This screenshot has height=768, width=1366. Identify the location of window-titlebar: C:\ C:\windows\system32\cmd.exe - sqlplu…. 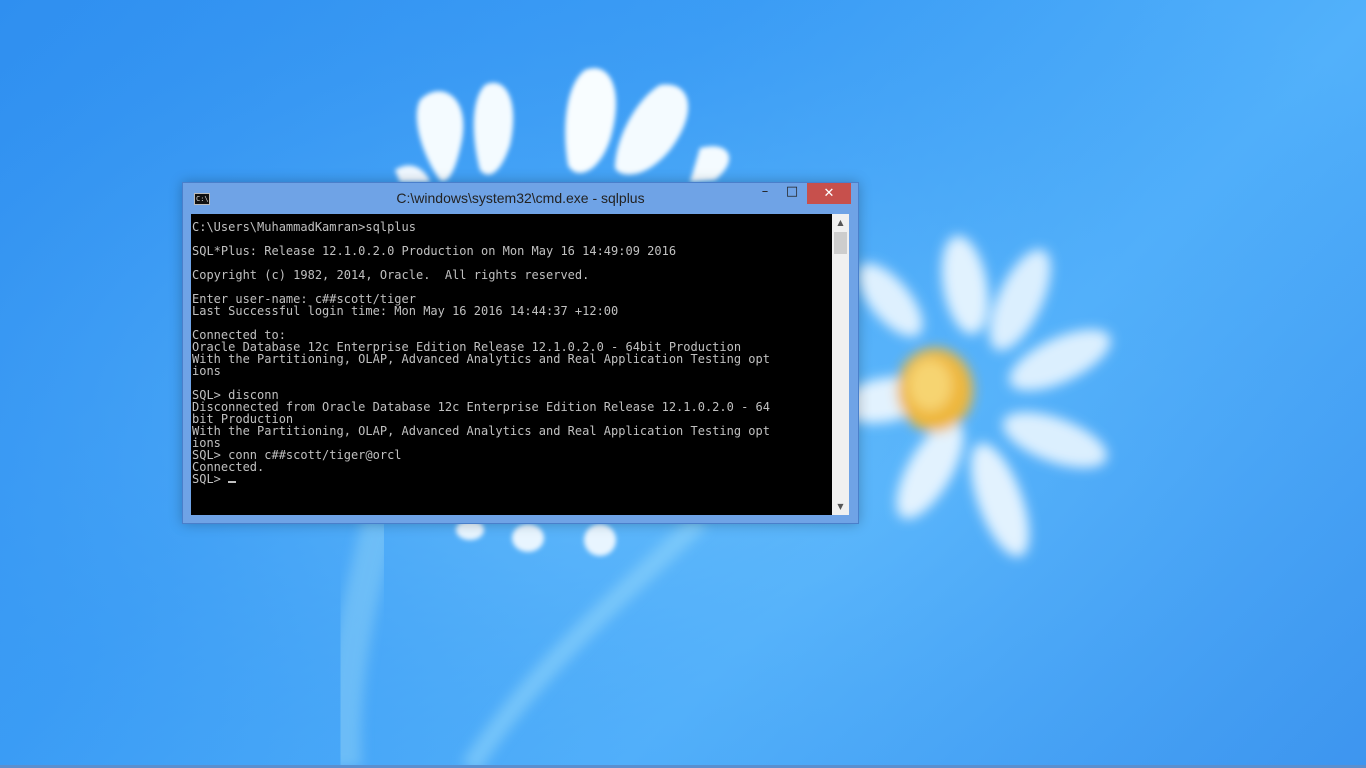
(520, 198).